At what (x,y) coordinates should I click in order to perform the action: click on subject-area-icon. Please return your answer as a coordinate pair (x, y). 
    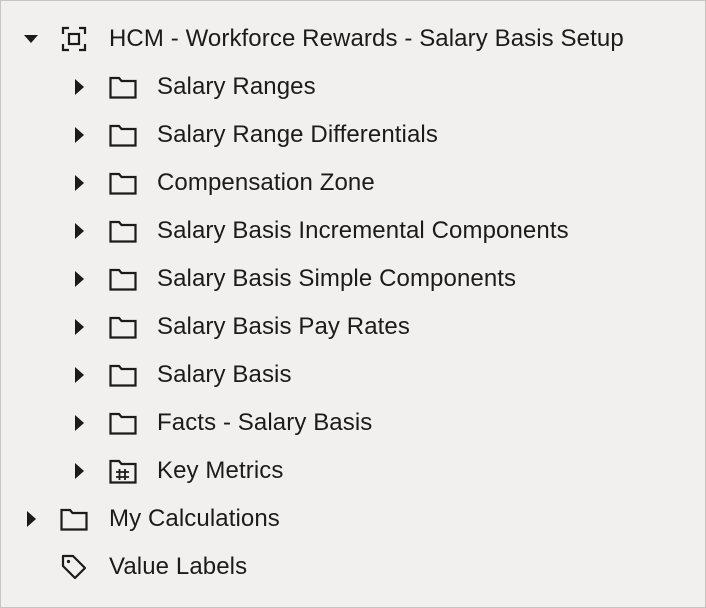
    Looking at the image, I should click on (74, 39).